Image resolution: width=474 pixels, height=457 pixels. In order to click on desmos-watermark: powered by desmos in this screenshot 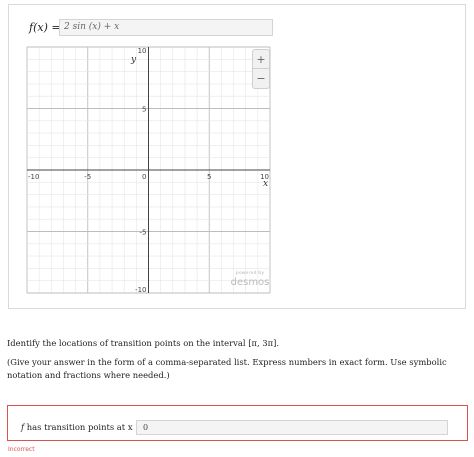, I will do `click(250, 279)`.